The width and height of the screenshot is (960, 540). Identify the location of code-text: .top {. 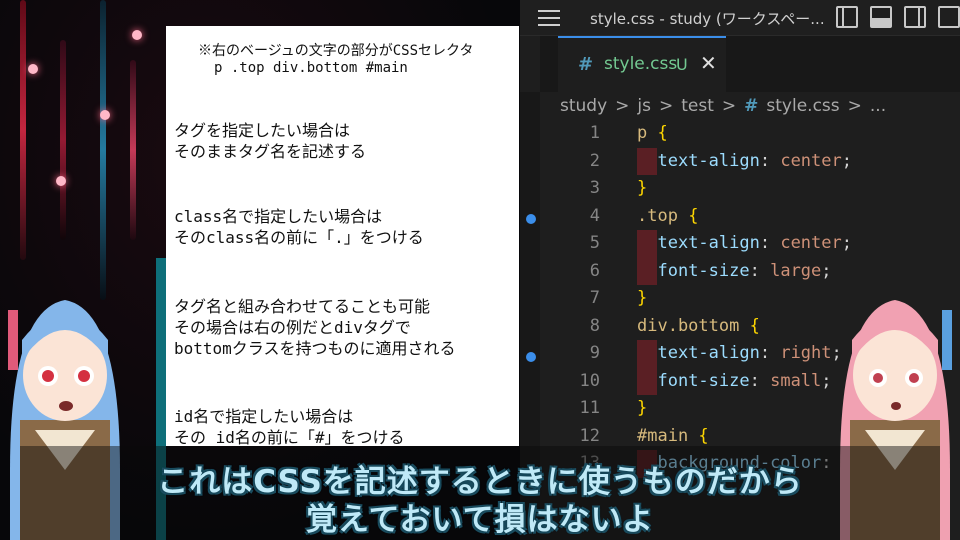
(667, 217).